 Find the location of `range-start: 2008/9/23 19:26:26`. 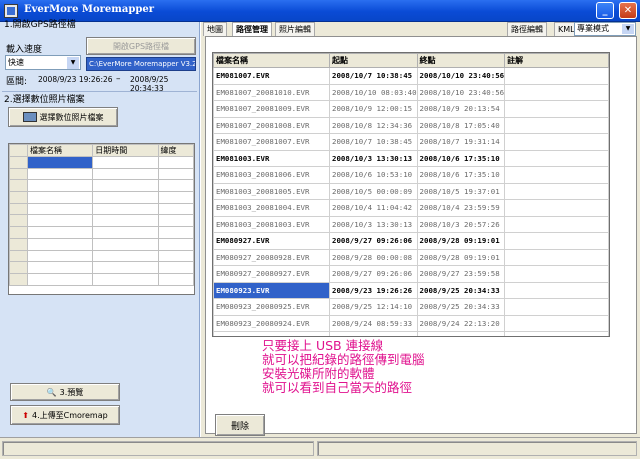

range-start: 2008/9/23 19:26:26 is located at coordinates (75, 79).